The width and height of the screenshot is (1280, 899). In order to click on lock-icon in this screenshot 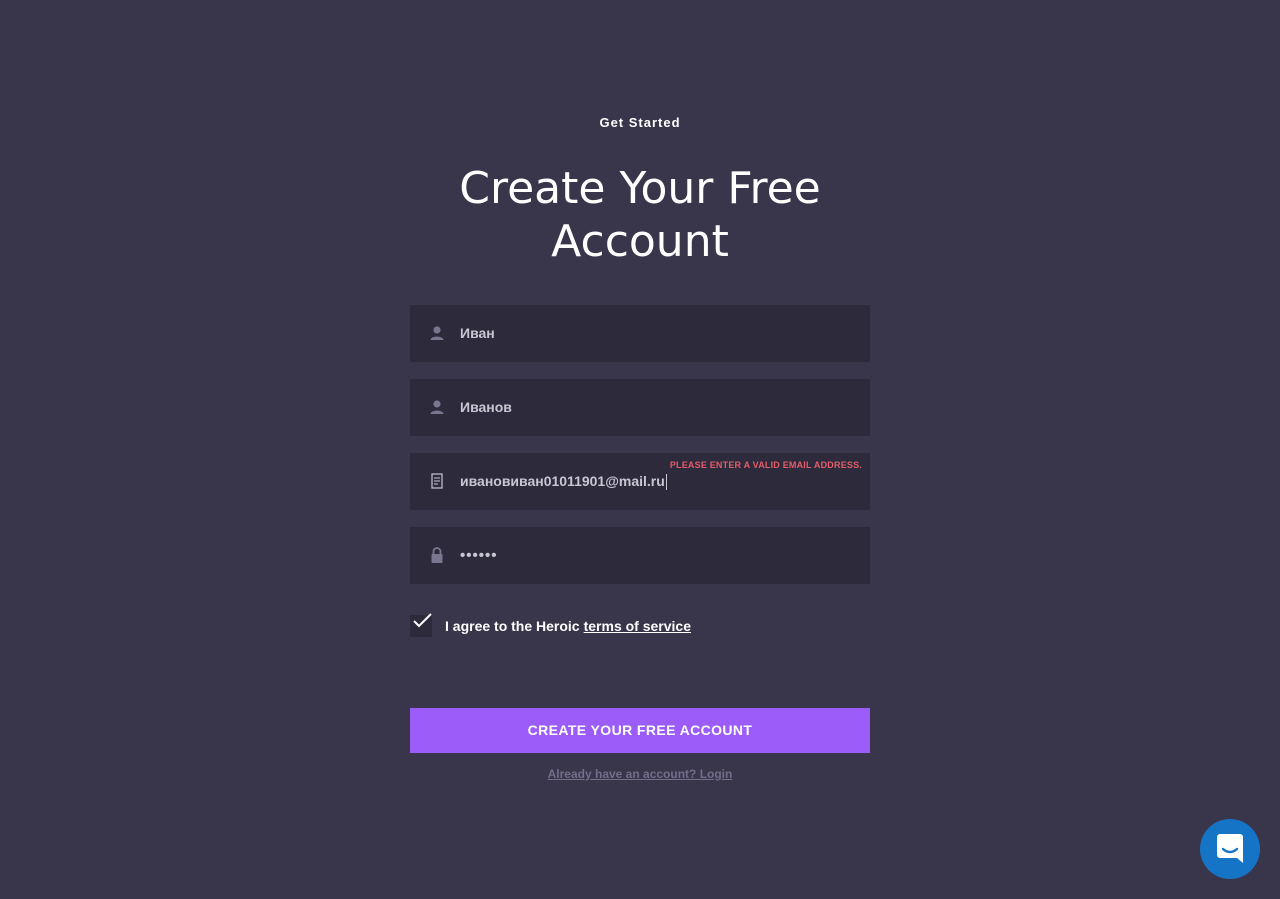, I will do `click(437, 555)`.